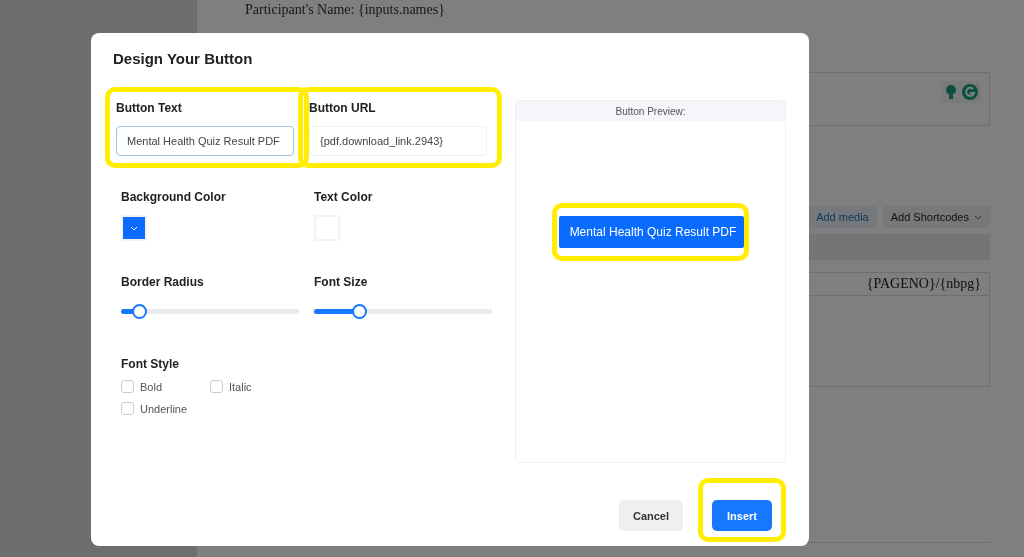 The height and width of the screenshot is (557, 1024). Describe the element at coordinates (341, 282) in the screenshot. I see `field-label: Font Size` at that location.